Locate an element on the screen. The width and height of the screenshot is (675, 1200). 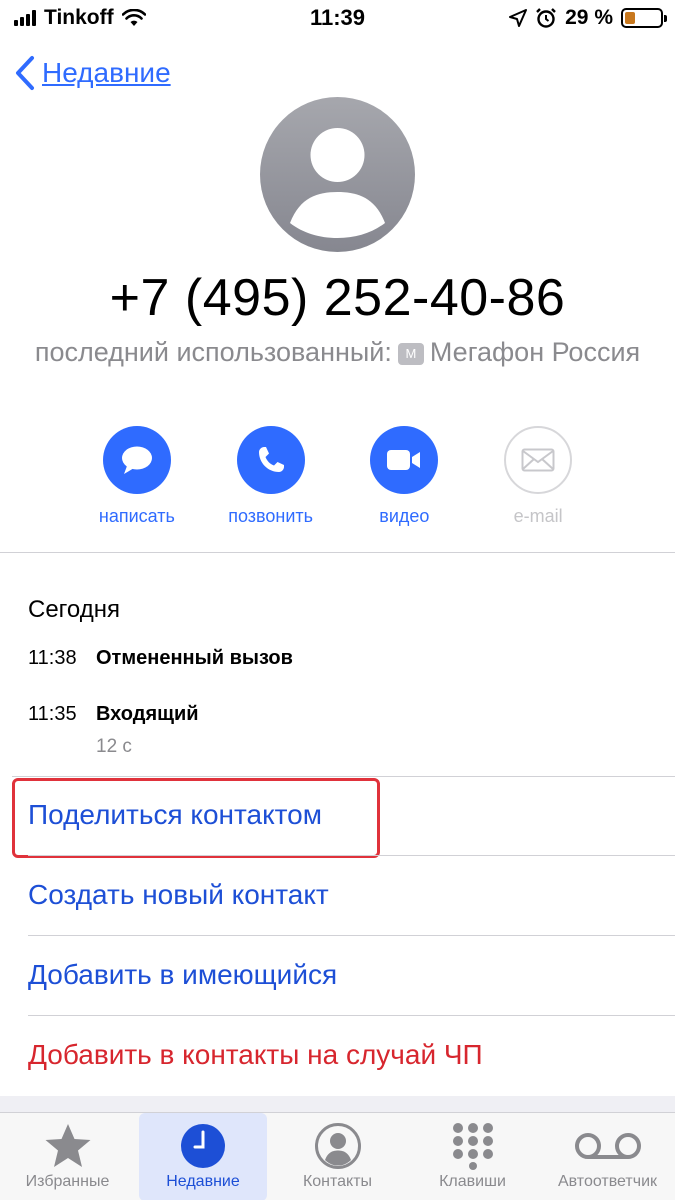
tab-label: Клавиши is located at coordinates (472, 1181).